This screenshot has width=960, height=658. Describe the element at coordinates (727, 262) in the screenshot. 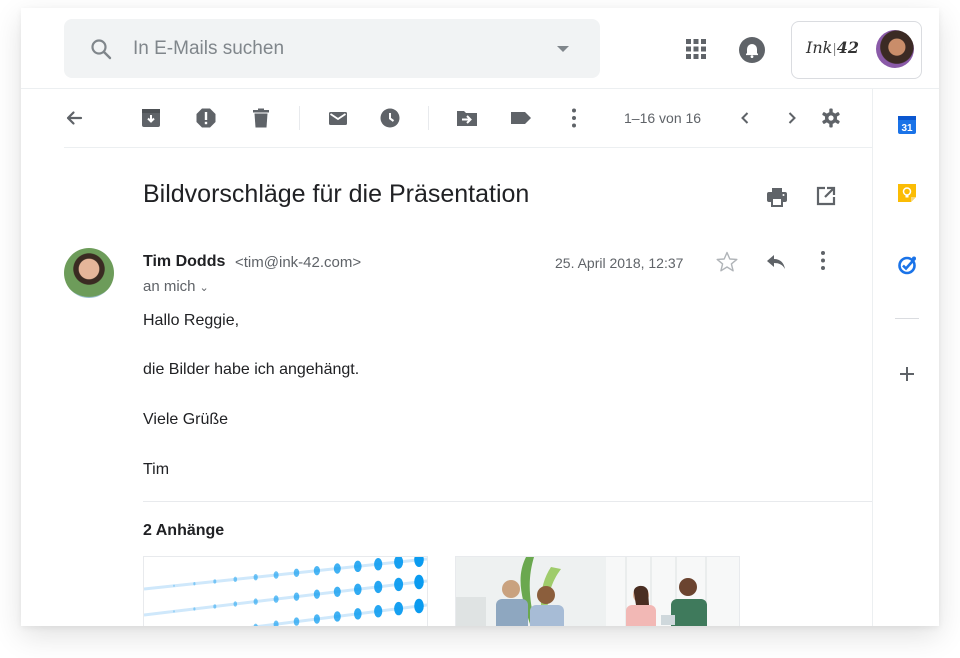

I see `star-outline-icon` at that location.